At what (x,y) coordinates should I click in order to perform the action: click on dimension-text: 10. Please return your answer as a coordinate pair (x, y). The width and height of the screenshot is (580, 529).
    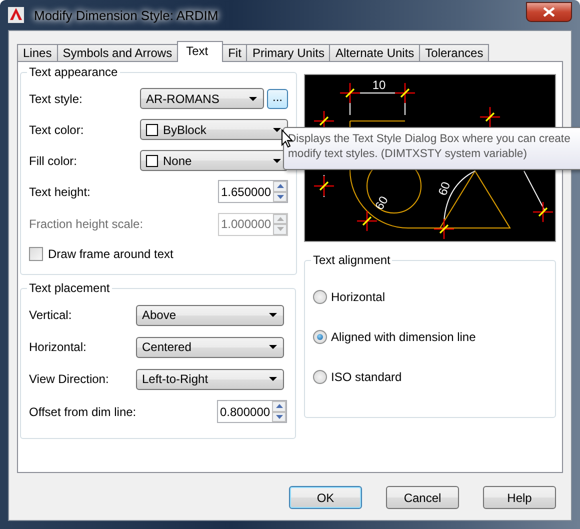
    Looking at the image, I should click on (379, 85).